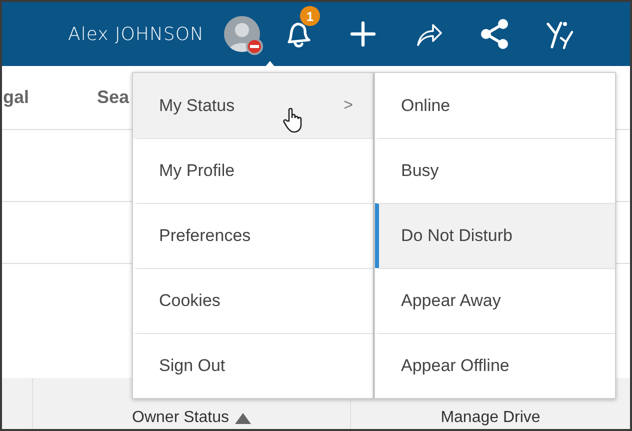 The width and height of the screenshot is (632, 431). What do you see at coordinates (253, 105) in the screenshot?
I see `menu-item: My Status >` at bounding box center [253, 105].